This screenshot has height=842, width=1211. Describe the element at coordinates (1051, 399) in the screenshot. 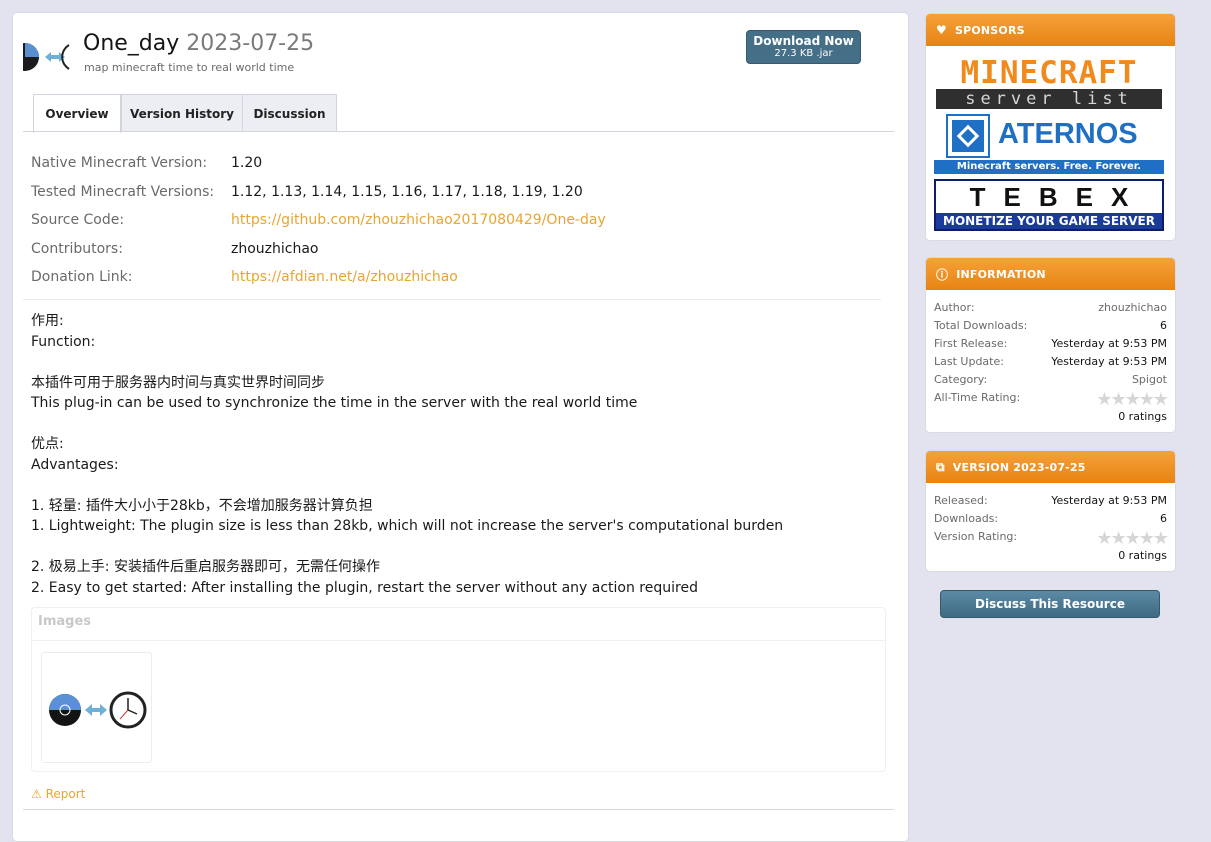

I see `info-all-time-rating: All-Time Rating: ★★★★★` at that location.